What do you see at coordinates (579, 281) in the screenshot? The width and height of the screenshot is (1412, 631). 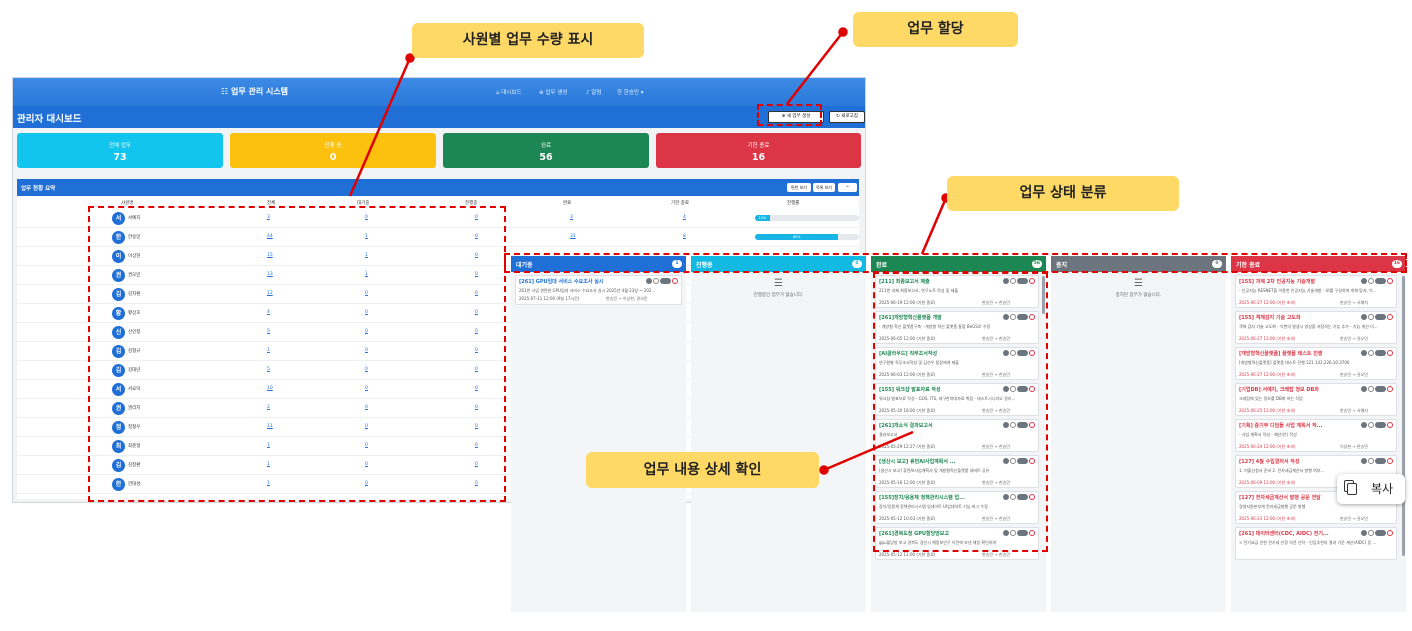 I see `task-card-title: [261] GPU임대 서비스 수요조사 실시` at bounding box center [579, 281].